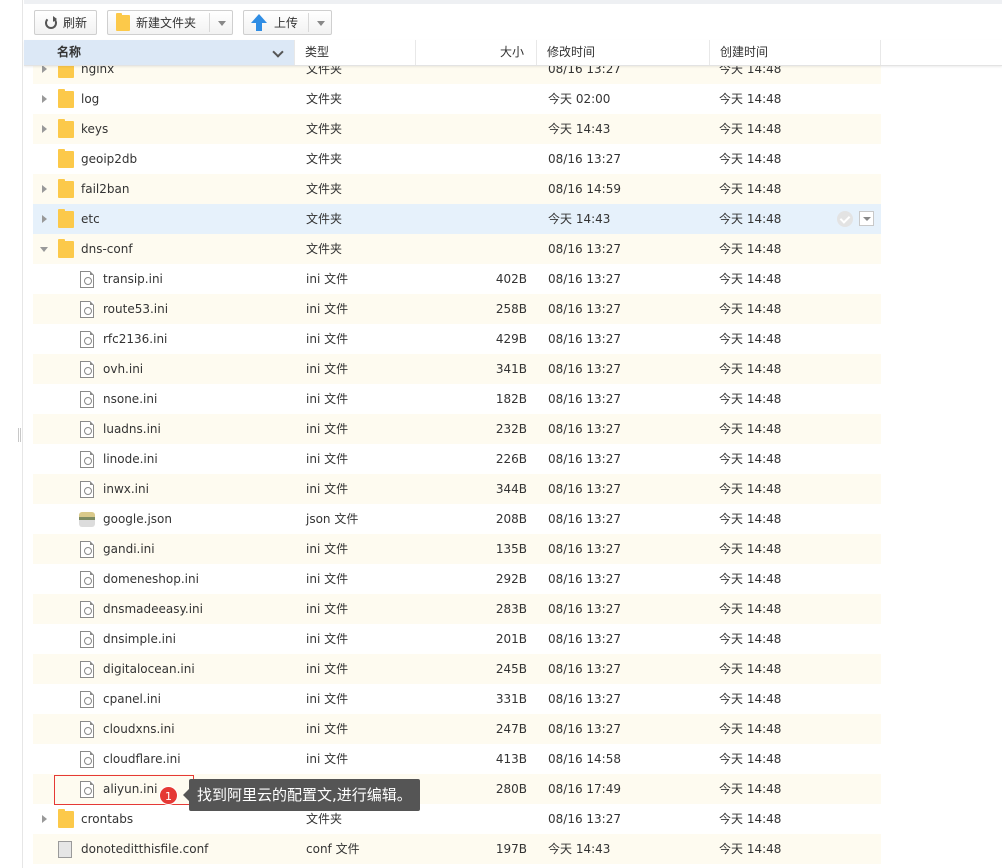 The width and height of the screenshot is (1002, 868). Describe the element at coordinates (105, 189) in the screenshot. I see `file-name: fail2ban` at that location.